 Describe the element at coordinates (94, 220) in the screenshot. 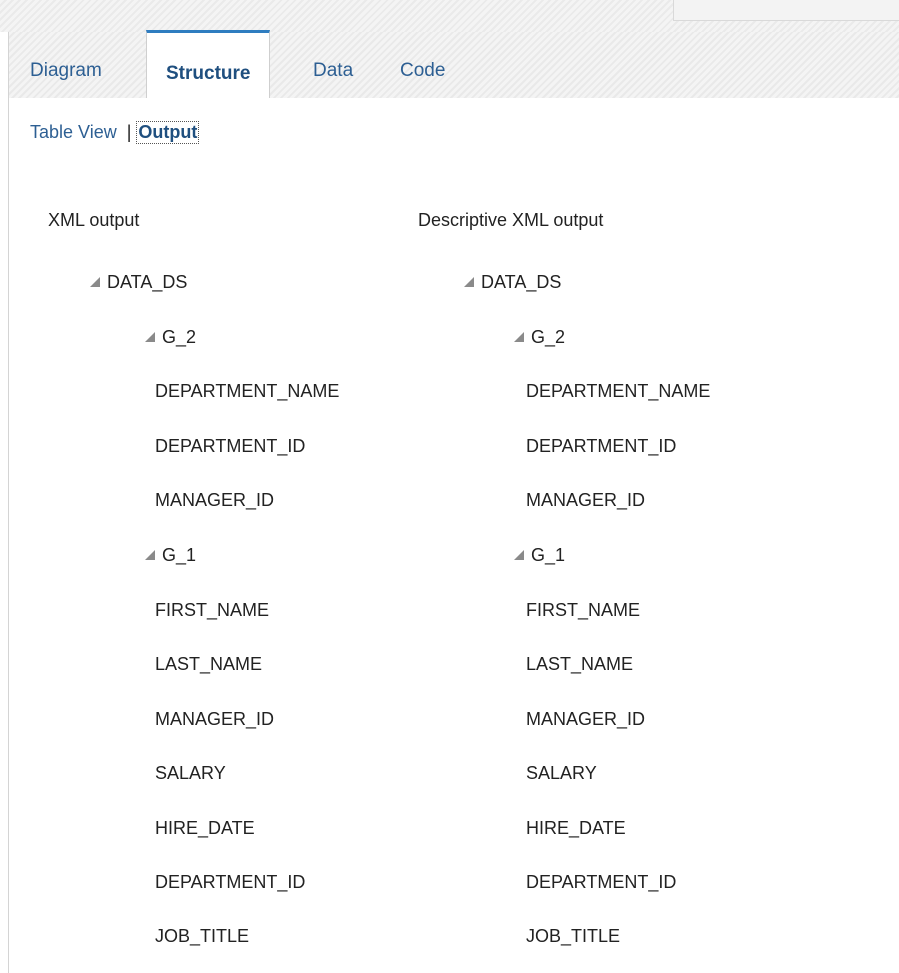

I see `column-title: XML output` at that location.